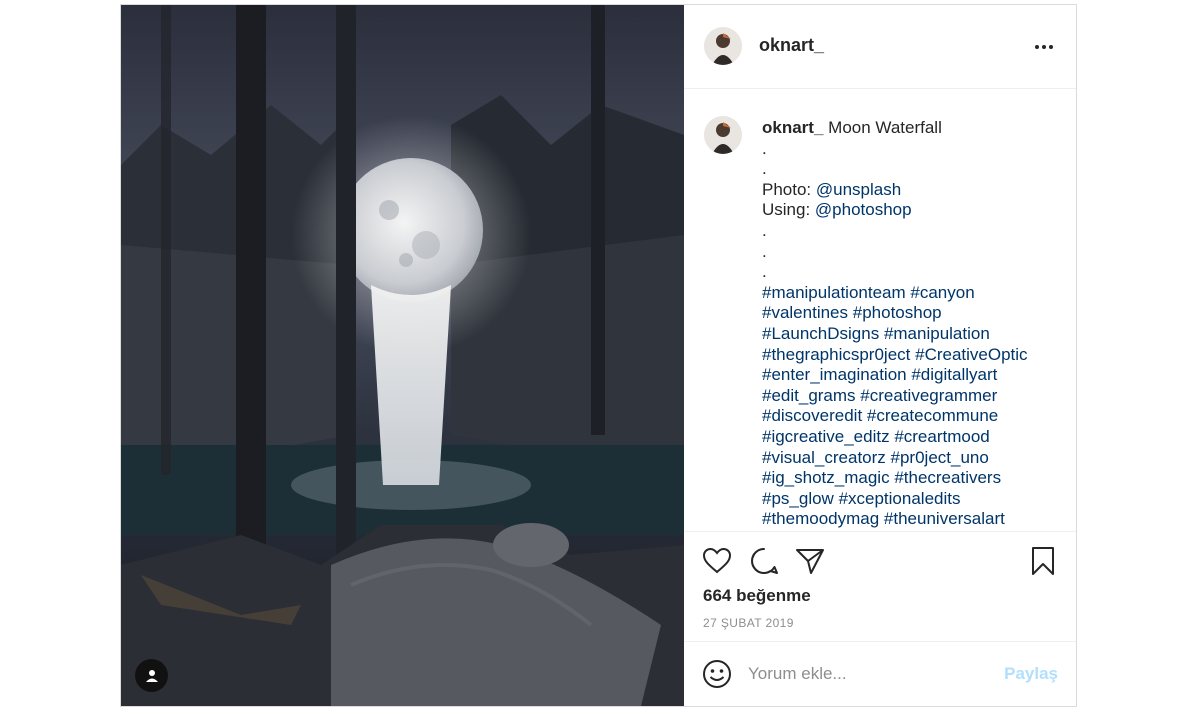 The width and height of the screenshot is (1200, 713). I want to click on hashtag-link: #valentines, so click(805, 312).